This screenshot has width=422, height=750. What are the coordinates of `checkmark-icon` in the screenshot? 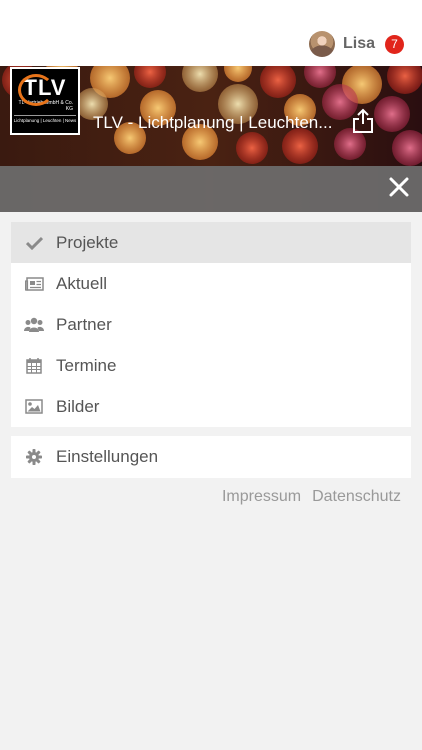 It's located at (34, 243).